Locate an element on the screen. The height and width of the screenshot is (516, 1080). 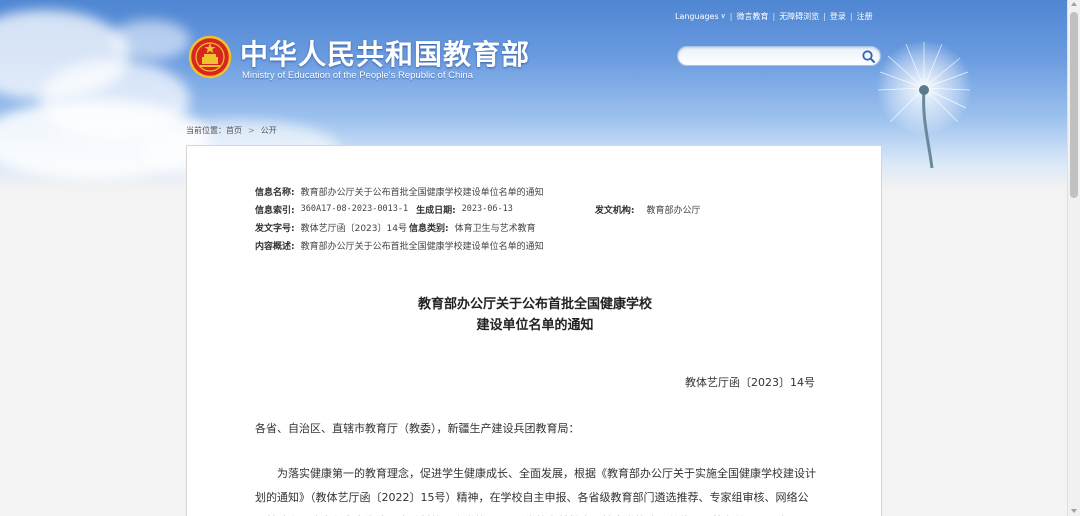
chevron-down-icon: ∨ is located at coordinates (723, 16).